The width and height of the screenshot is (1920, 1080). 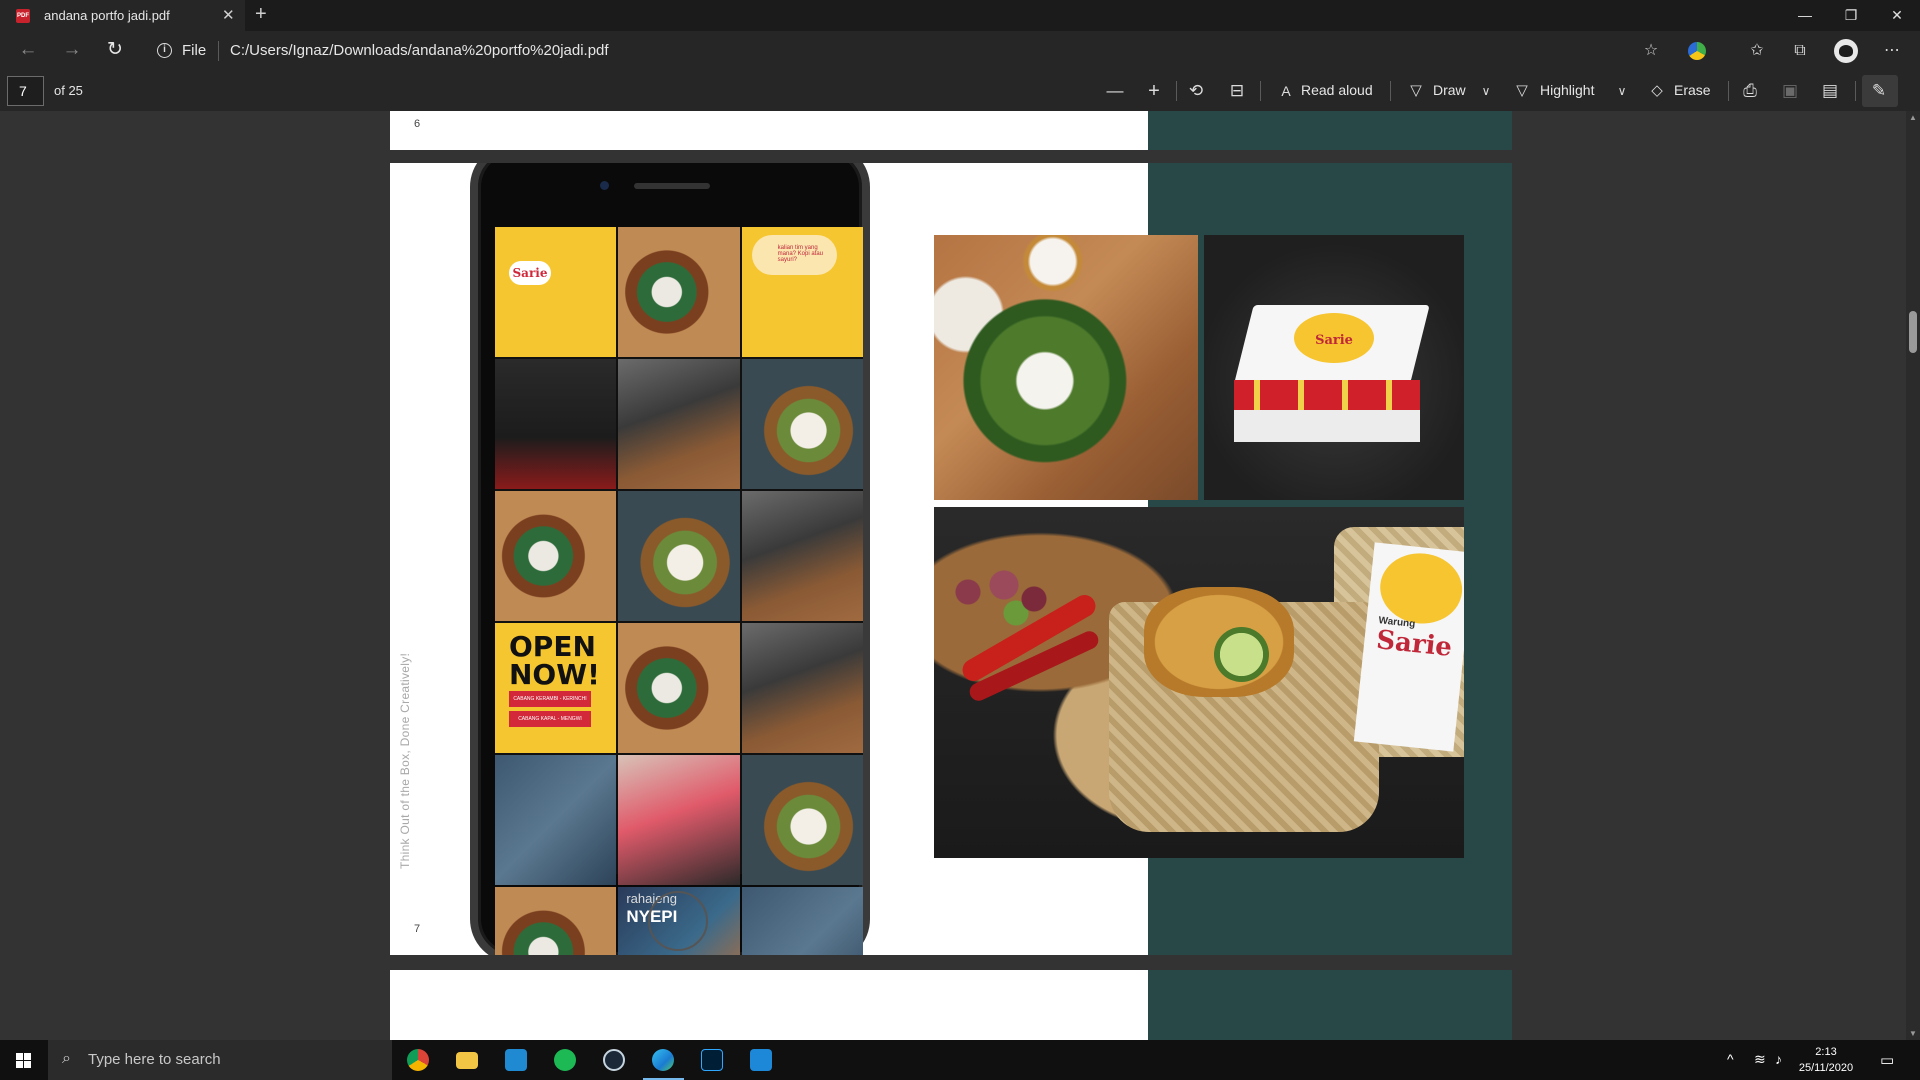 What do you see at coordinates (418, 1060) in the screenshot?
I see `taskbar-app-chrome` at bounding box center [418, 1060].